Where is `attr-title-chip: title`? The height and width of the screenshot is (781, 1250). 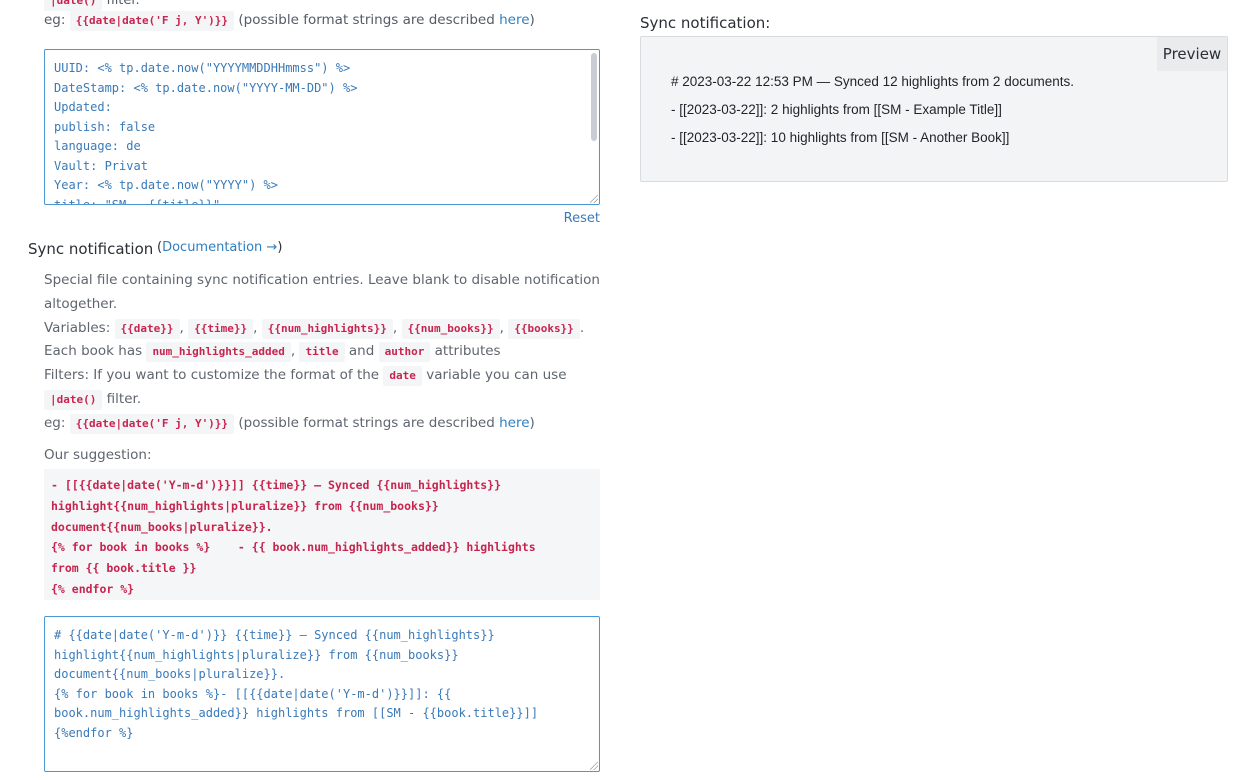 attr-title-chip: title is located at coordinates (322, 352).